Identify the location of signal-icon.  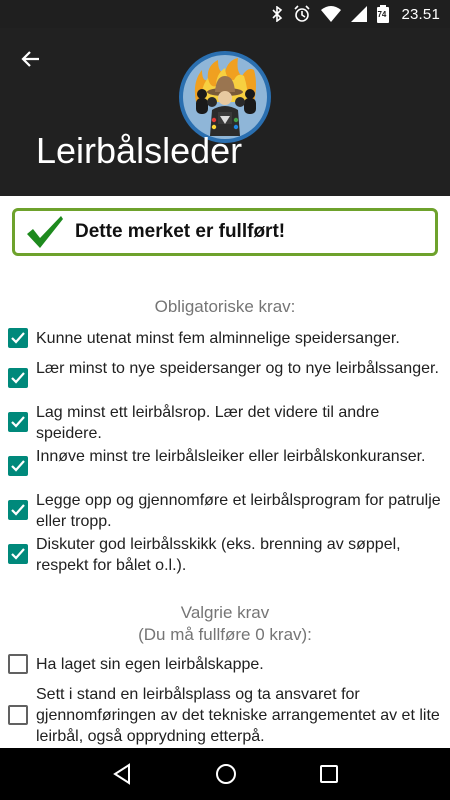
(359, 14).